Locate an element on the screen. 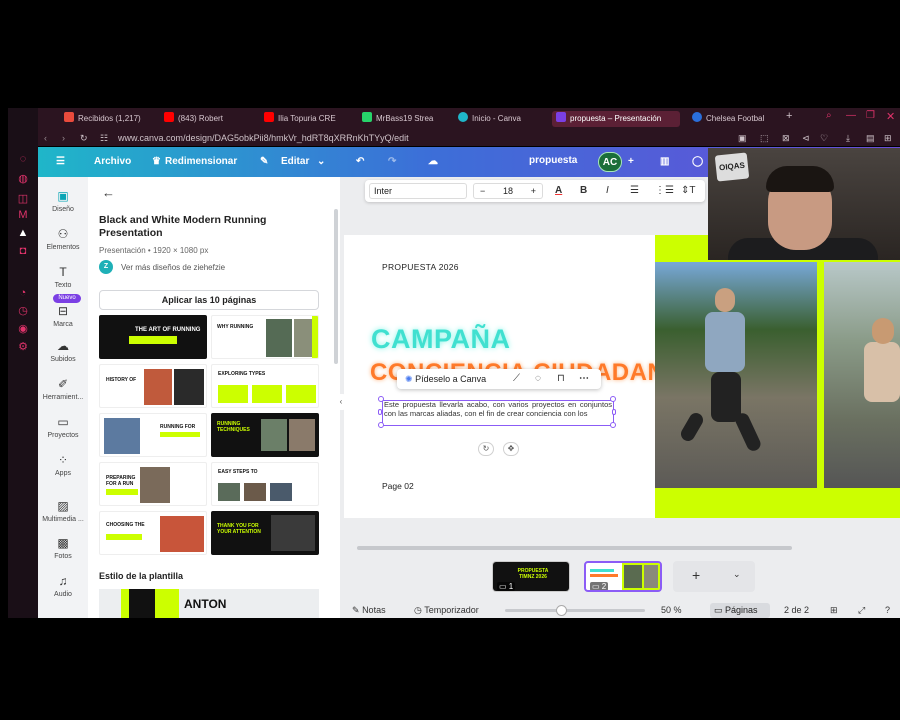 This screenshot has width=900, height=720. tab-canva-home: Inicio - Canva is located at coordinates (501, 119).